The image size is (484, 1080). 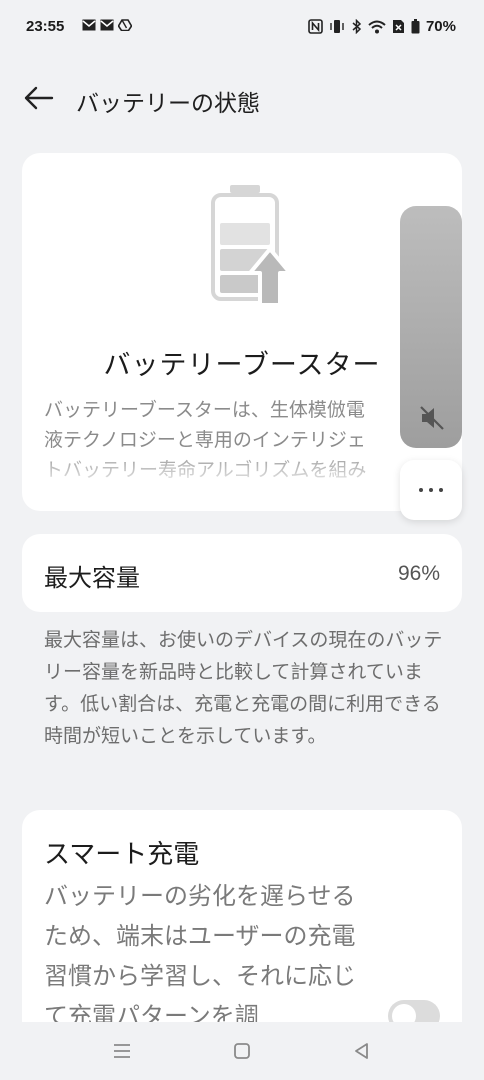 I want to click on status-time: 23:55, so click(x=45, y=26).